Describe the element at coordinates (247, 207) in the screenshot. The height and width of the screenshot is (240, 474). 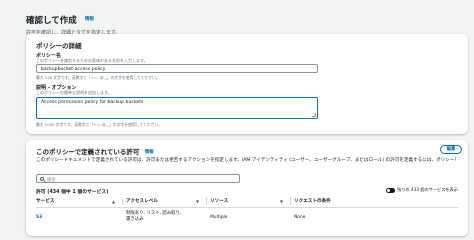
I see `table-header-divider` at that location.